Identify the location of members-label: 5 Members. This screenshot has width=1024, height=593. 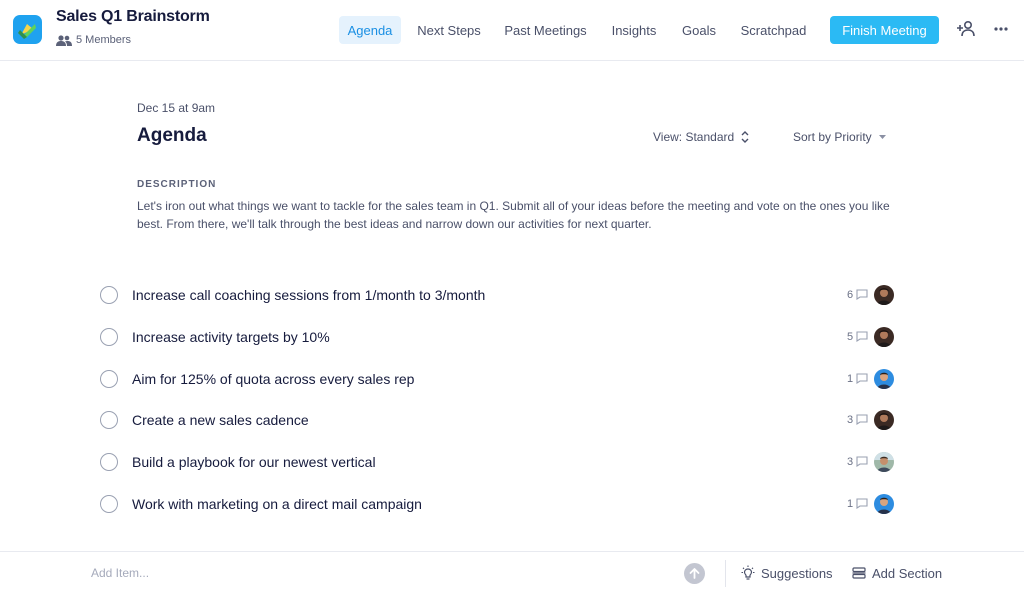
(104, 40).